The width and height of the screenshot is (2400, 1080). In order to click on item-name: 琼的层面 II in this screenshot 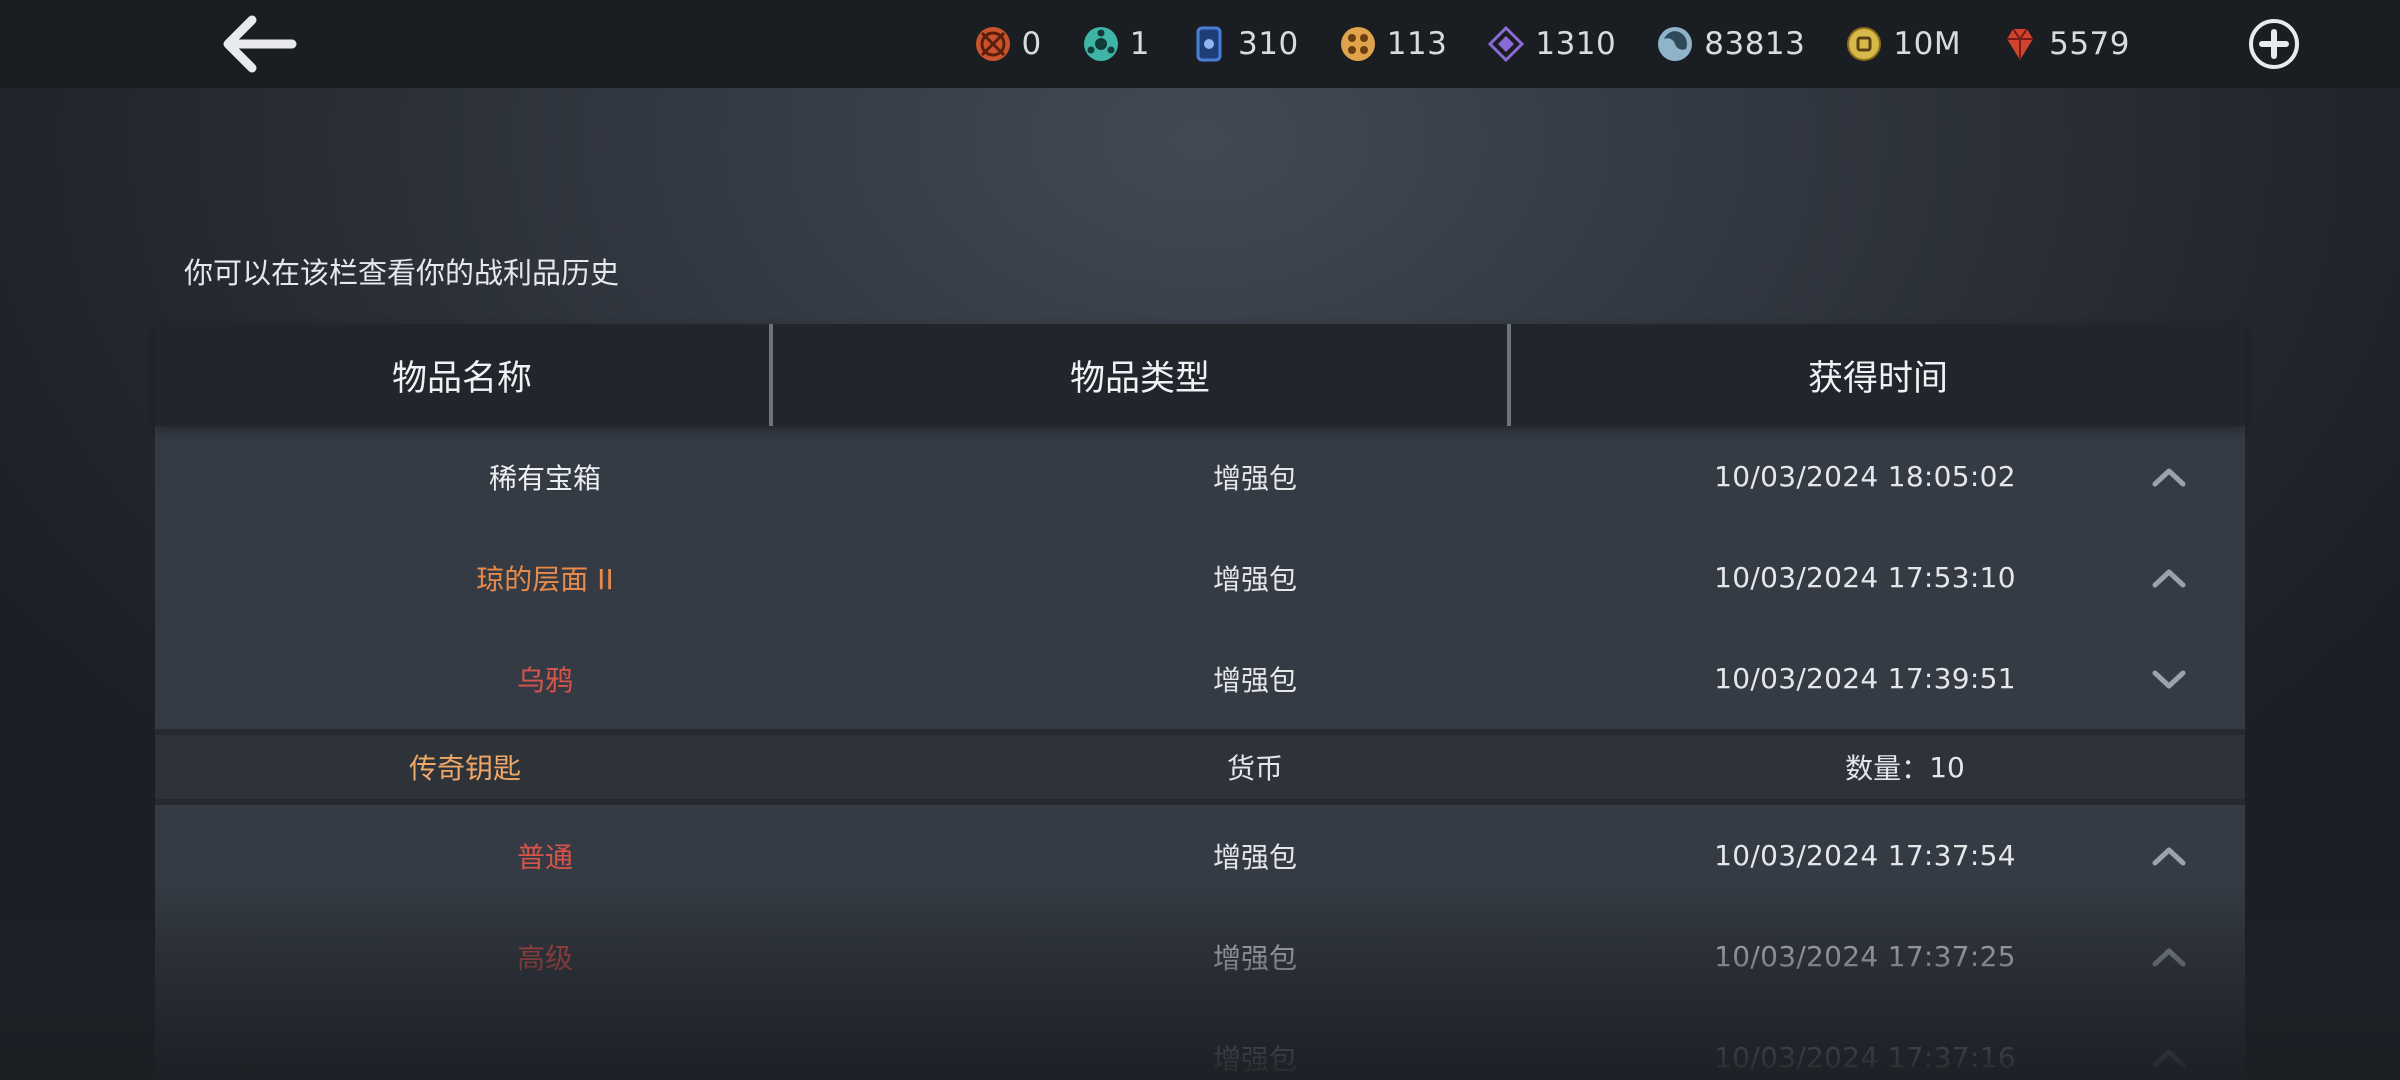, I will do `click(545, 579)`.